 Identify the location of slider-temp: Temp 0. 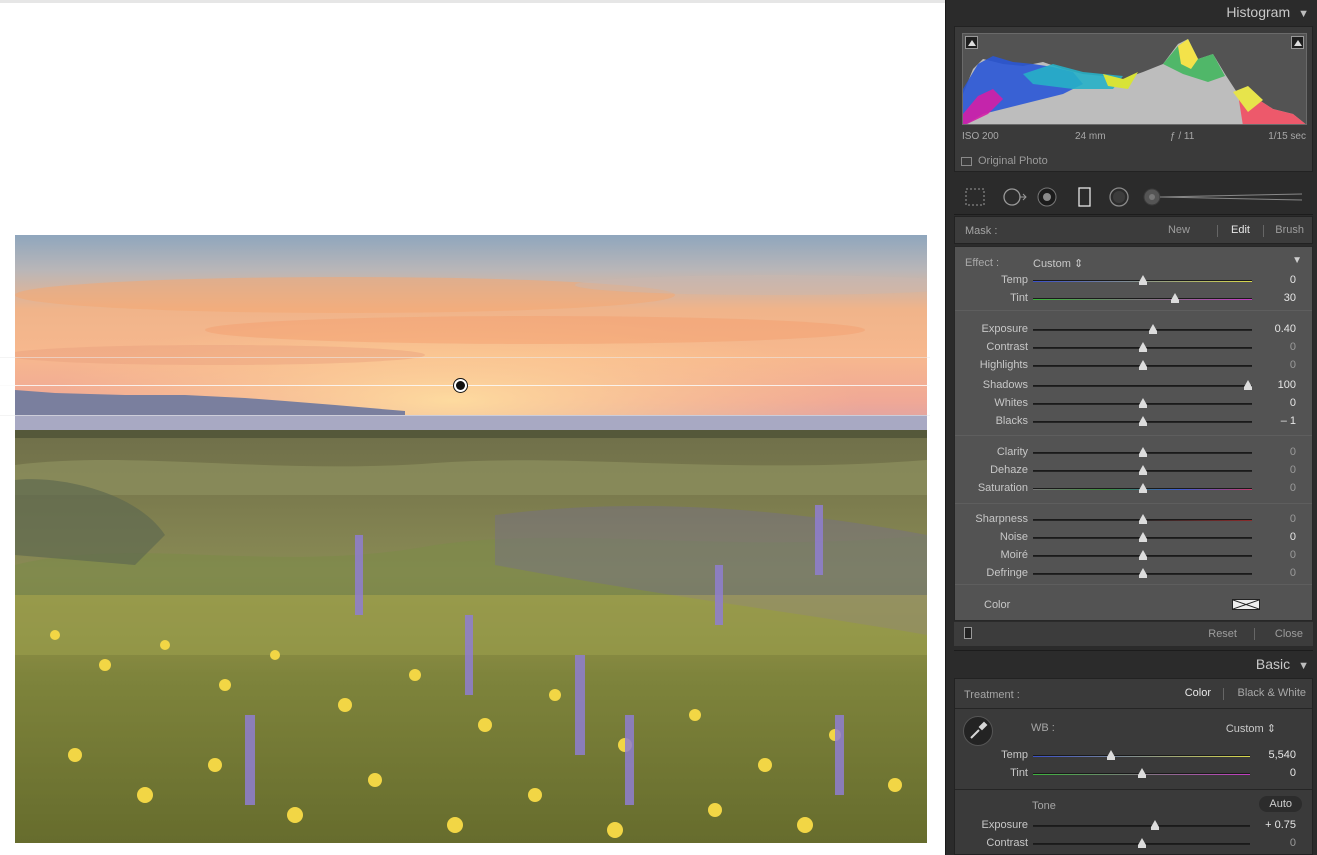
(1133, 281).